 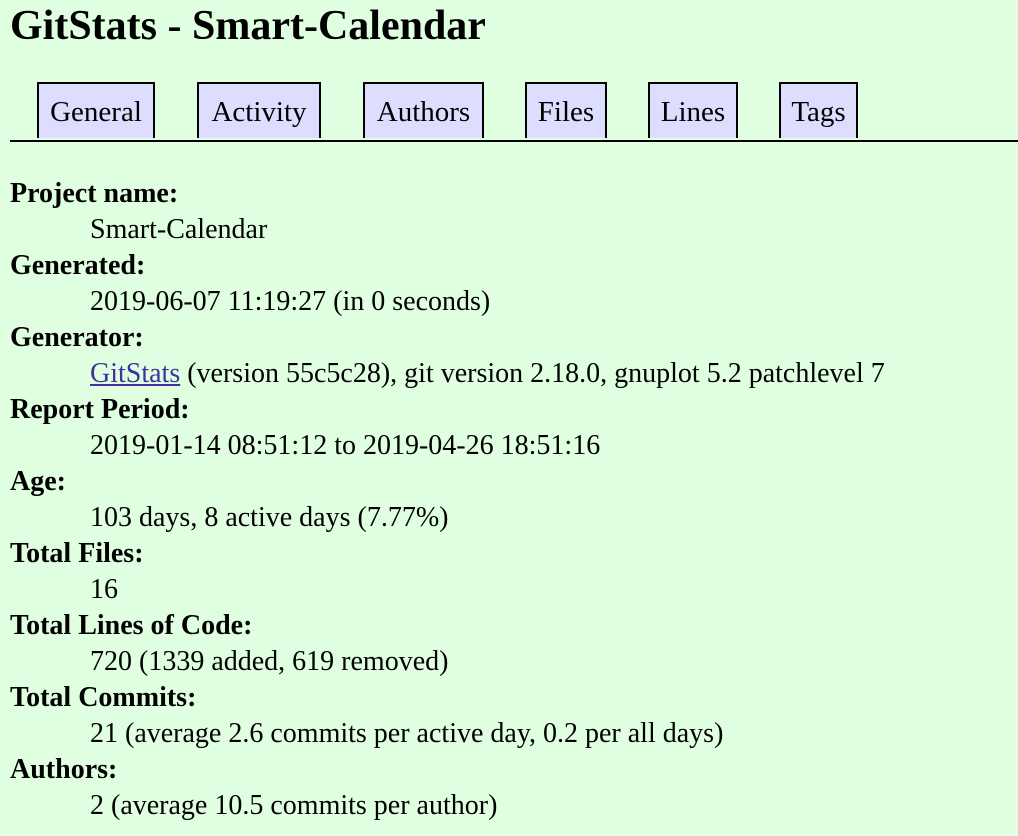 What do you see at coordinates (64, 769) in the screenshot?
I see `authors-label: Authors:` at bounding box center [64, 769].